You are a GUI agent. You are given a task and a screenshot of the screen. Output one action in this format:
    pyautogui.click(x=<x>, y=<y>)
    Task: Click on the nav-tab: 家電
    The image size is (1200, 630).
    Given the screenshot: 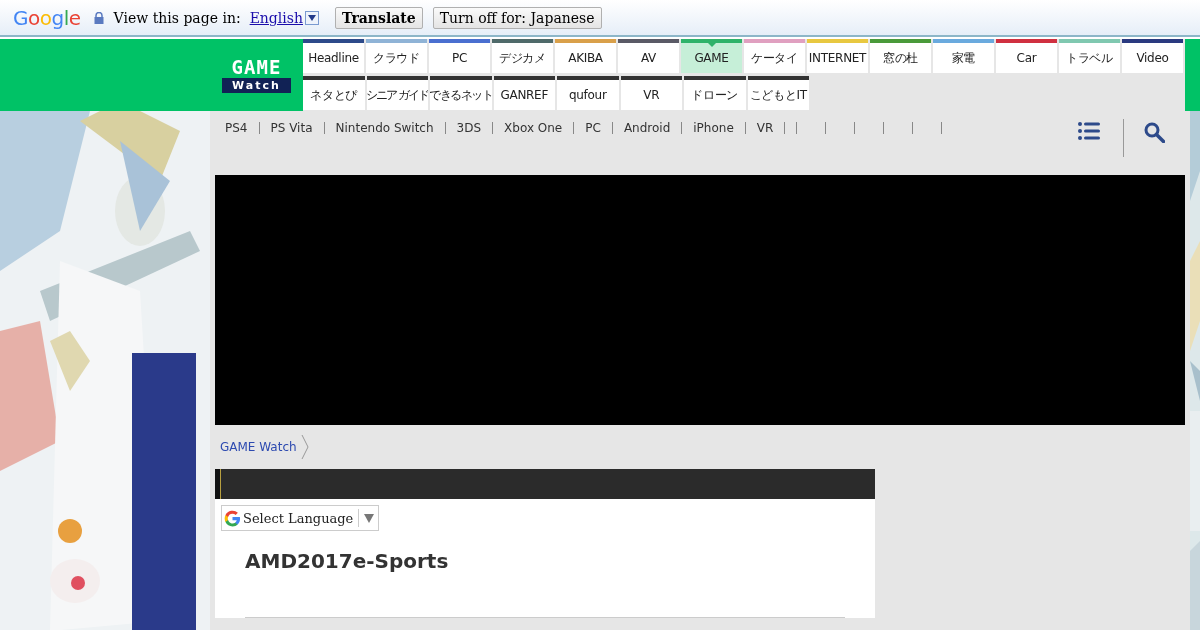 What is the action you would take?
    pyautogui.click(x=963, y=56)
    